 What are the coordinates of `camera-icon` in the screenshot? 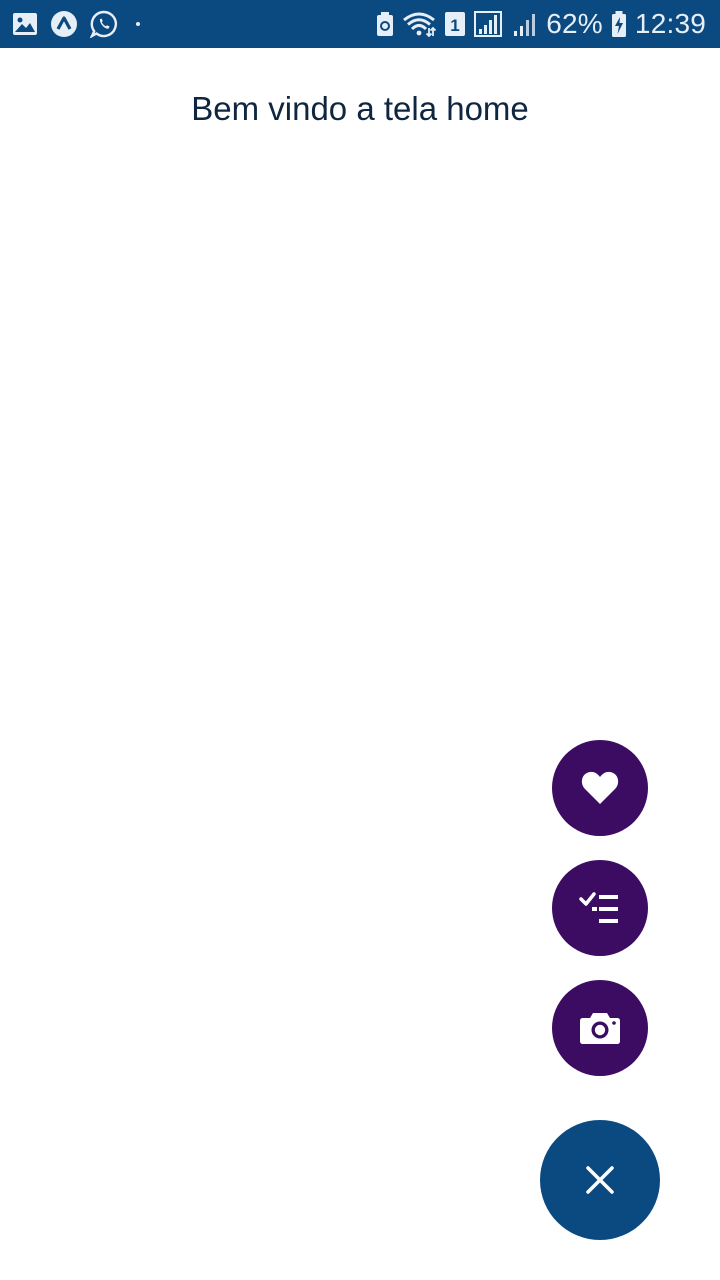 It's located at (600, 1028).